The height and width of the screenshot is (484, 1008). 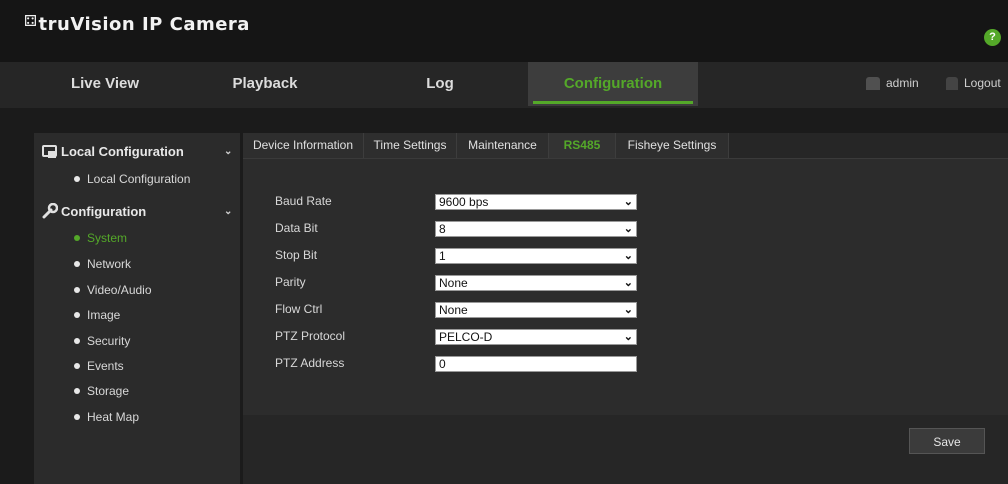 I want to click on nav-tab-log: Log, so click(x=440, y=84).